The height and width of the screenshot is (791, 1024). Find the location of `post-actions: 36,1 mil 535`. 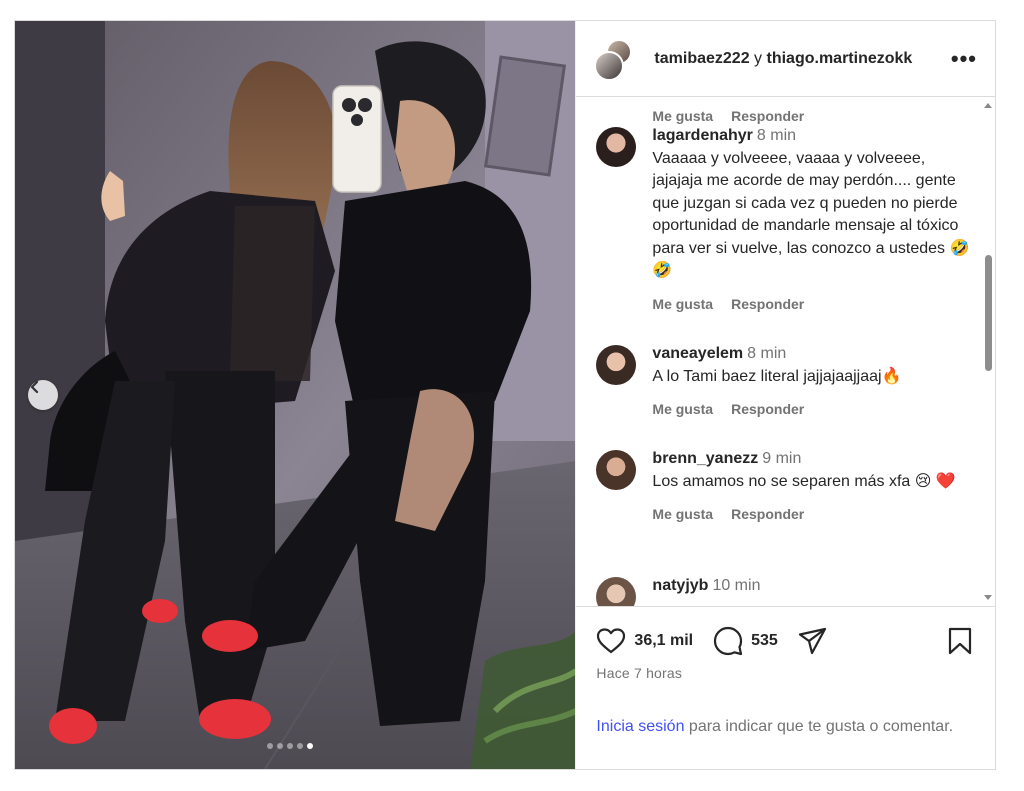

post-actions: 36,1 mil 535 is located at coordinates (784, 641).